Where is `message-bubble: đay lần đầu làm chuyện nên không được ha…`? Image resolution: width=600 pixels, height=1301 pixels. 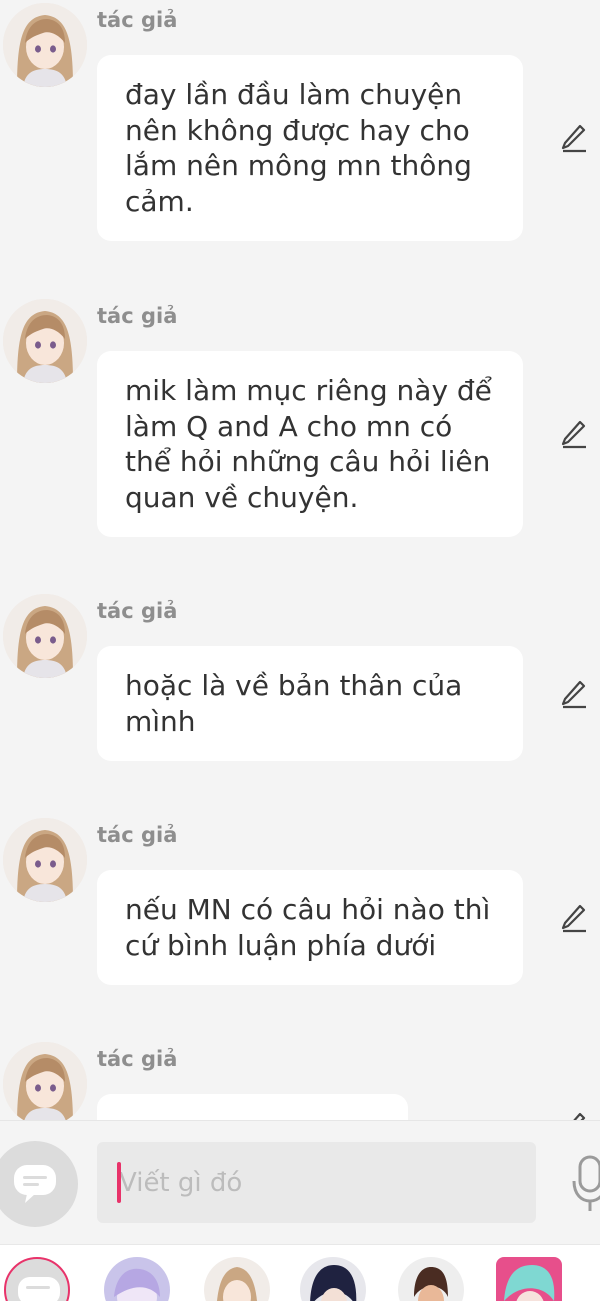 message-bubble: đay lần đầu làm chuyện nên không được ha… is located at coordinates (310, 148).